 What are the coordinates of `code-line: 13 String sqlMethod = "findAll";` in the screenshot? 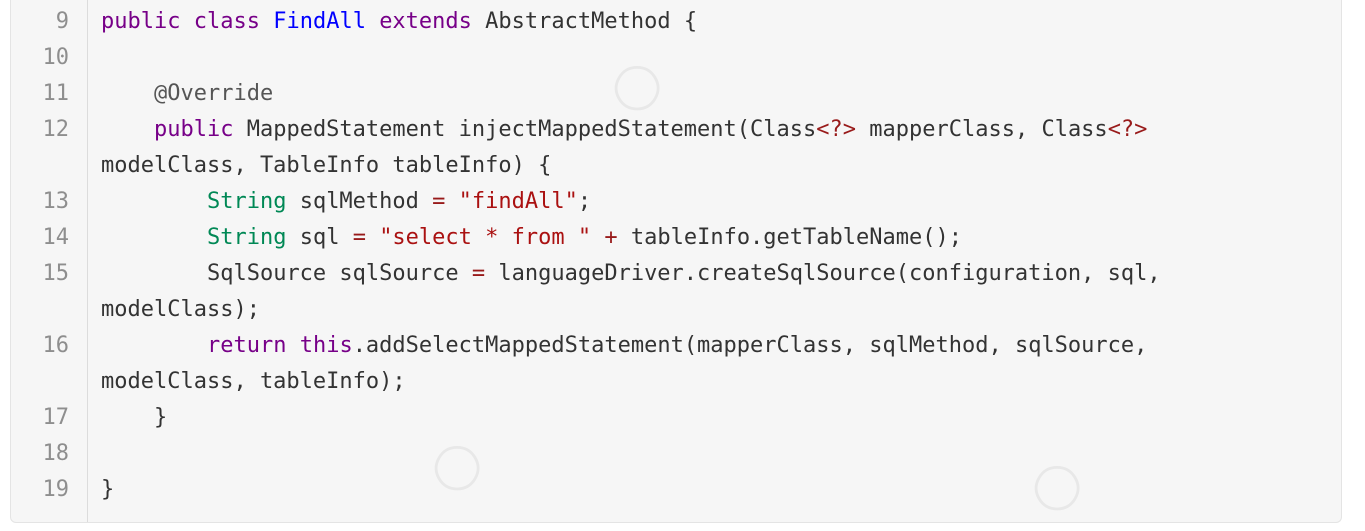 It's located at (676, 202).